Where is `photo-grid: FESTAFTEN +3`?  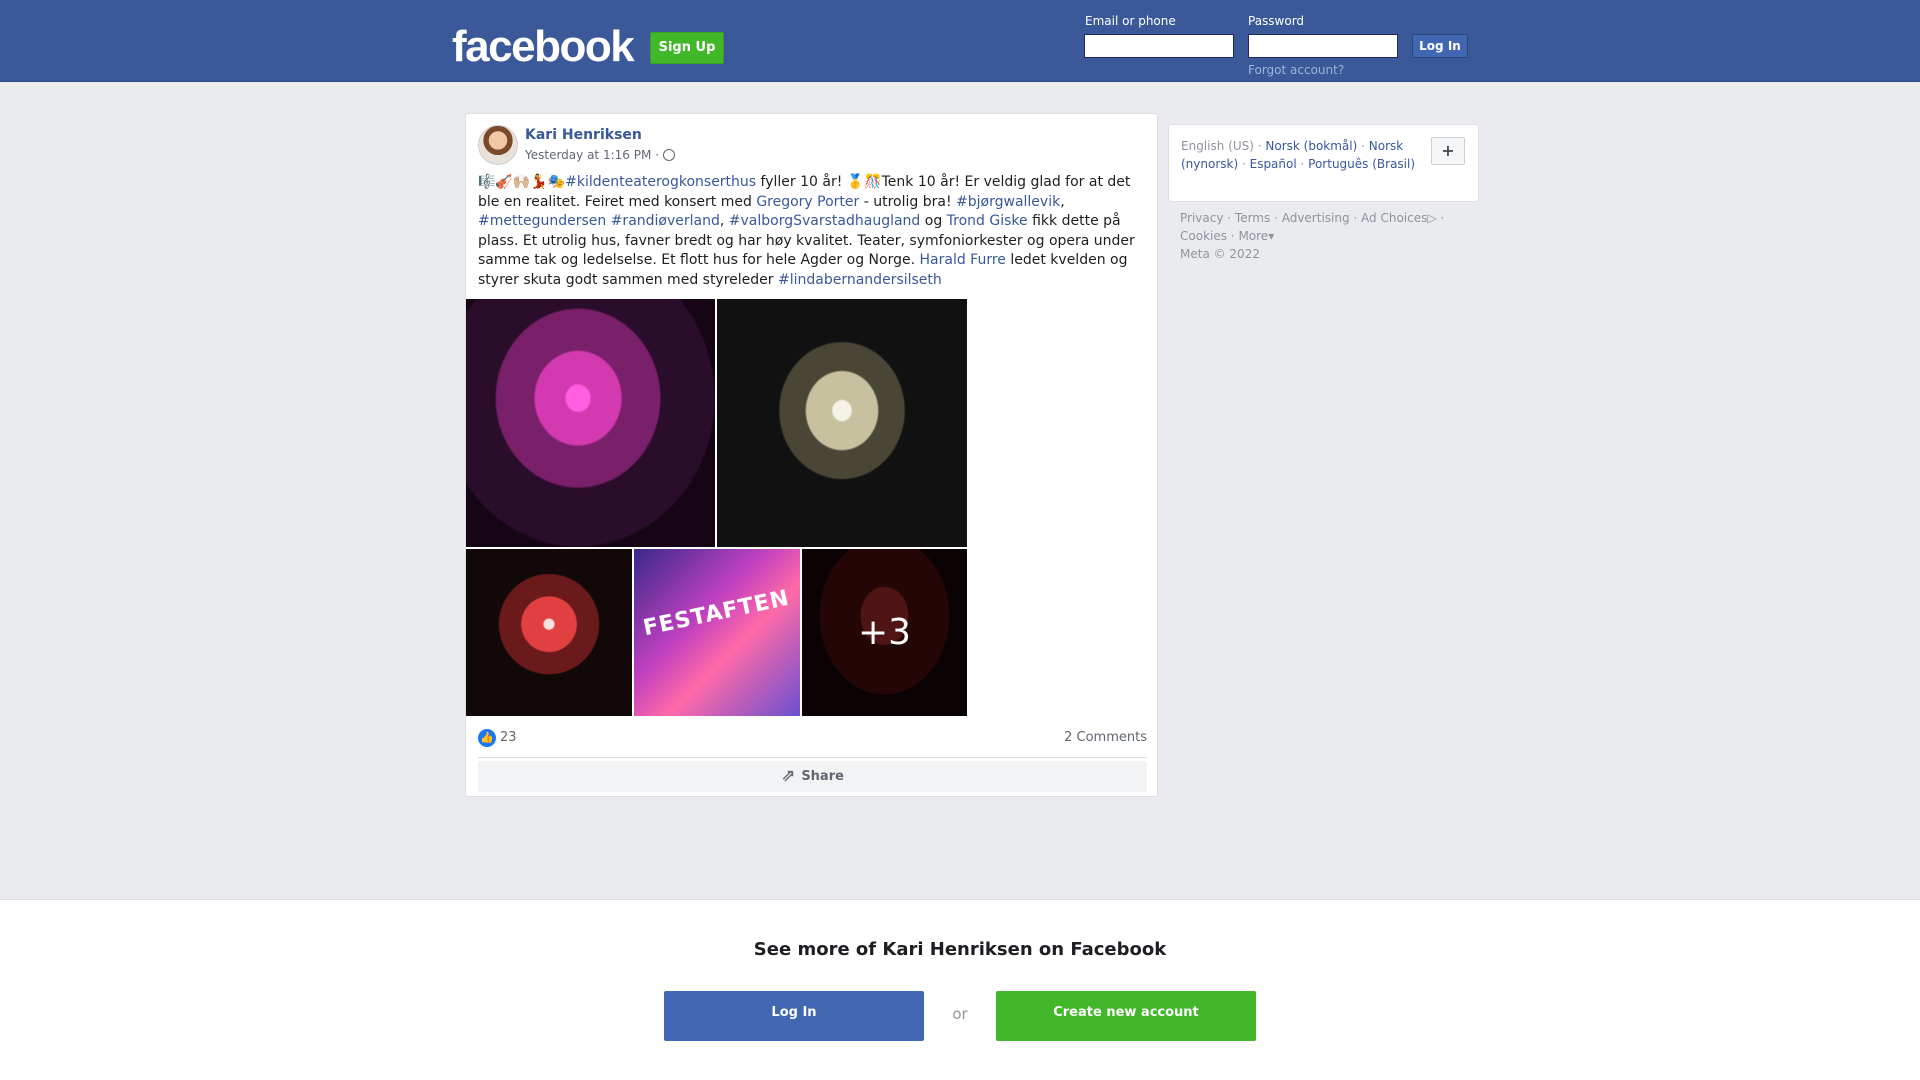 photo-grid: FESTAFTEN +3 is located at coordinates (716, 507).